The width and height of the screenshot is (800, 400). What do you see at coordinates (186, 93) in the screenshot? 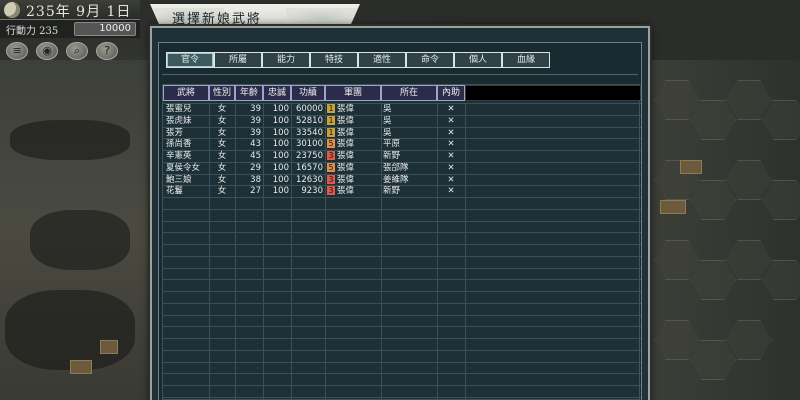
I see `header-officer: 武將` at bounding box center [186, 93].